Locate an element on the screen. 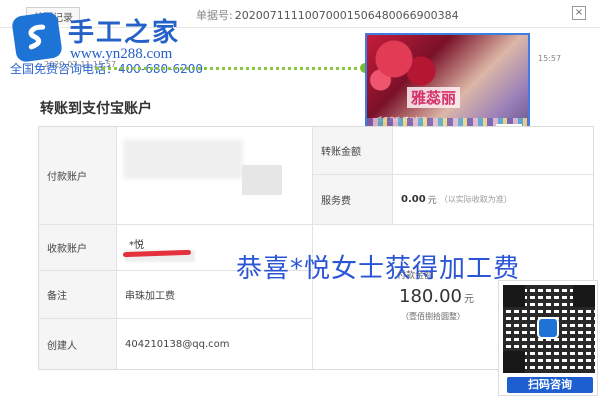 The width and height of the screenshot is (600, 400). remark-label: 备注 is located at coordinates (57, 296).